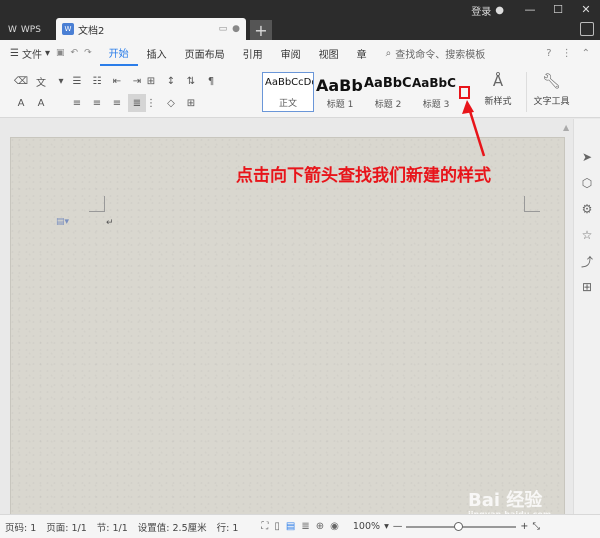 The width and height of the screenshot is (600, 538). Describe the element at coordinates (291, 53) in the screenshot. I see `tab-review: 审阅` at that location.